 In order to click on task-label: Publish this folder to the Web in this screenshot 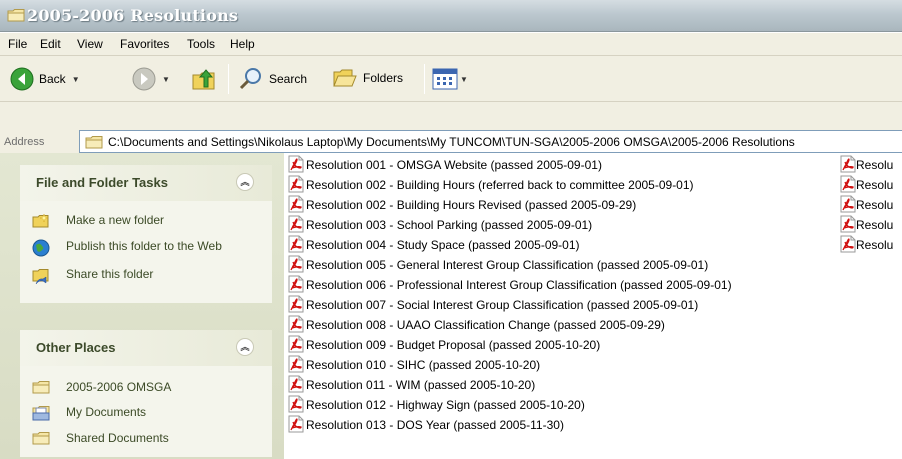, I will do `click(144, 246)`.